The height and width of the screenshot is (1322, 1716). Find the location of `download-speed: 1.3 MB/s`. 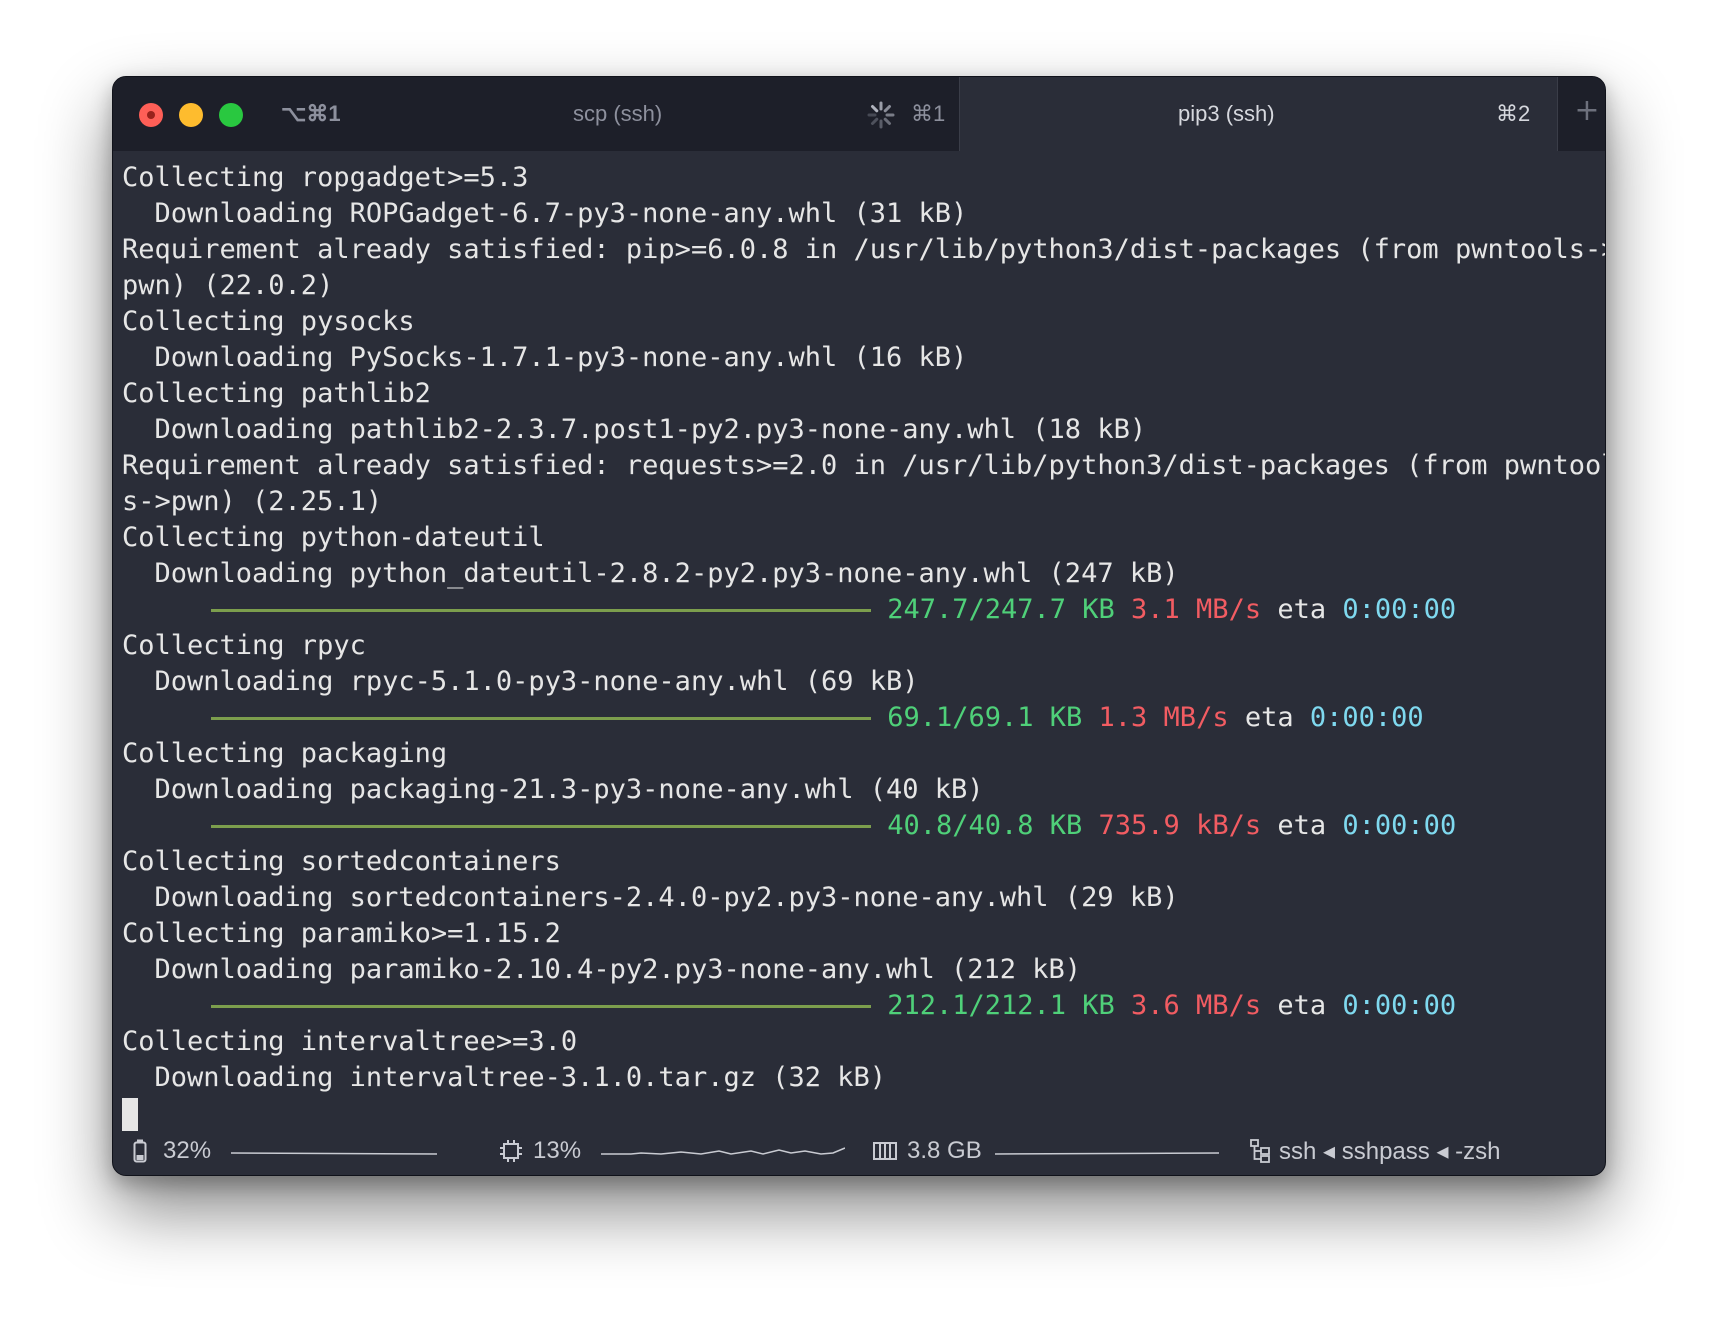

download-speed: 1.3 MB/s is located at coordinates (1163, 717).